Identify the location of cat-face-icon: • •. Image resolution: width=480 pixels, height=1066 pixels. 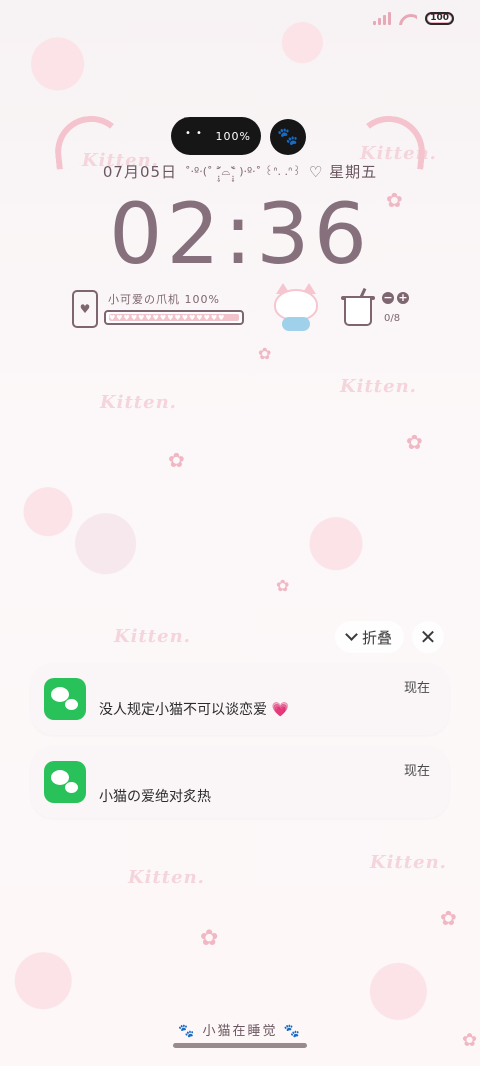
(194, 132).